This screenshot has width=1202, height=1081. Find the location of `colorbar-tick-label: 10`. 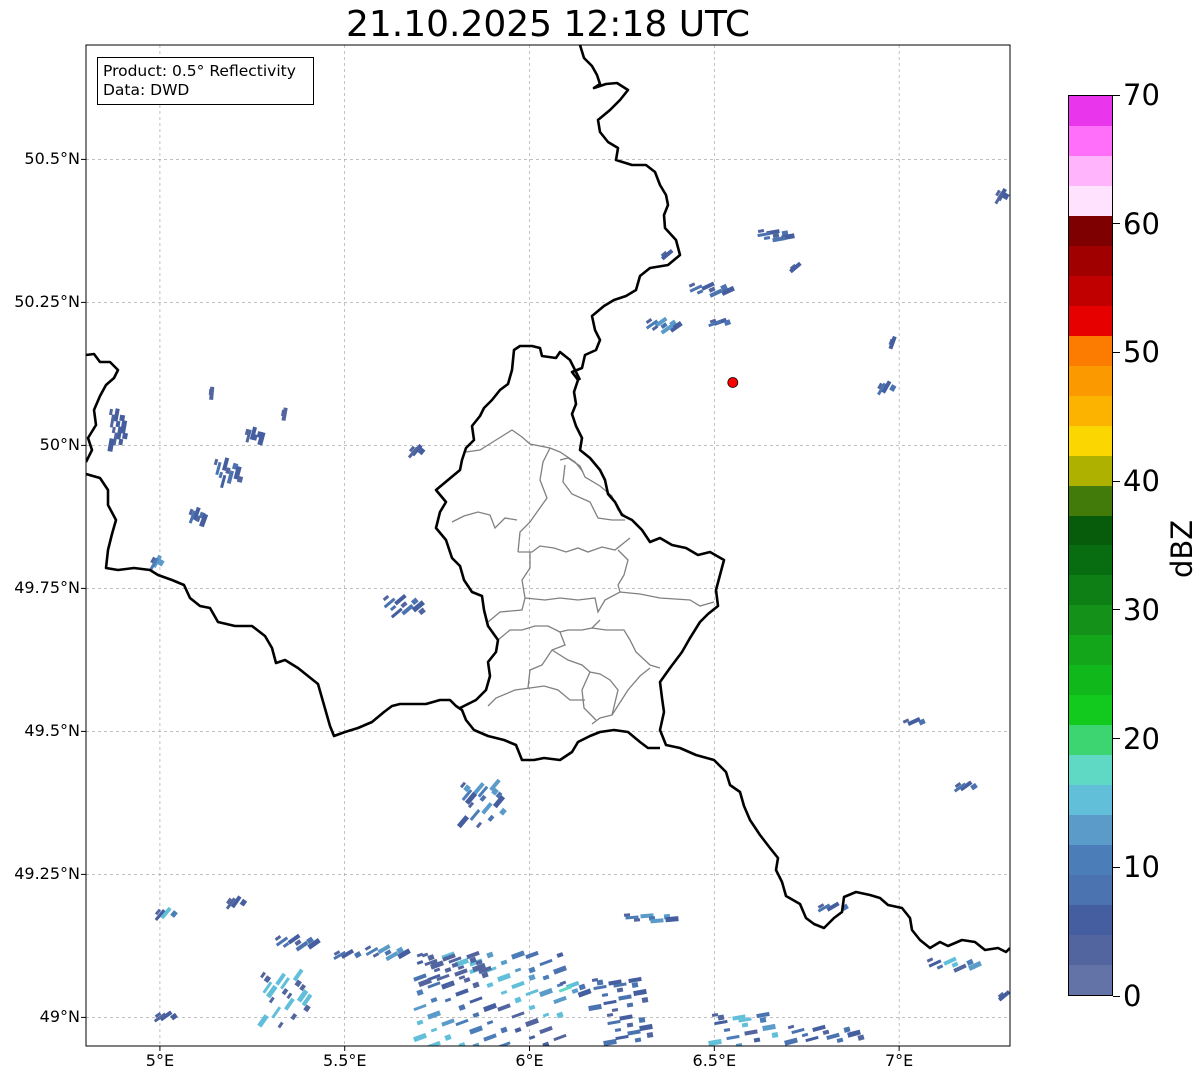

colorbar-tick-label: 10 is located at coordinates (1141, 867).